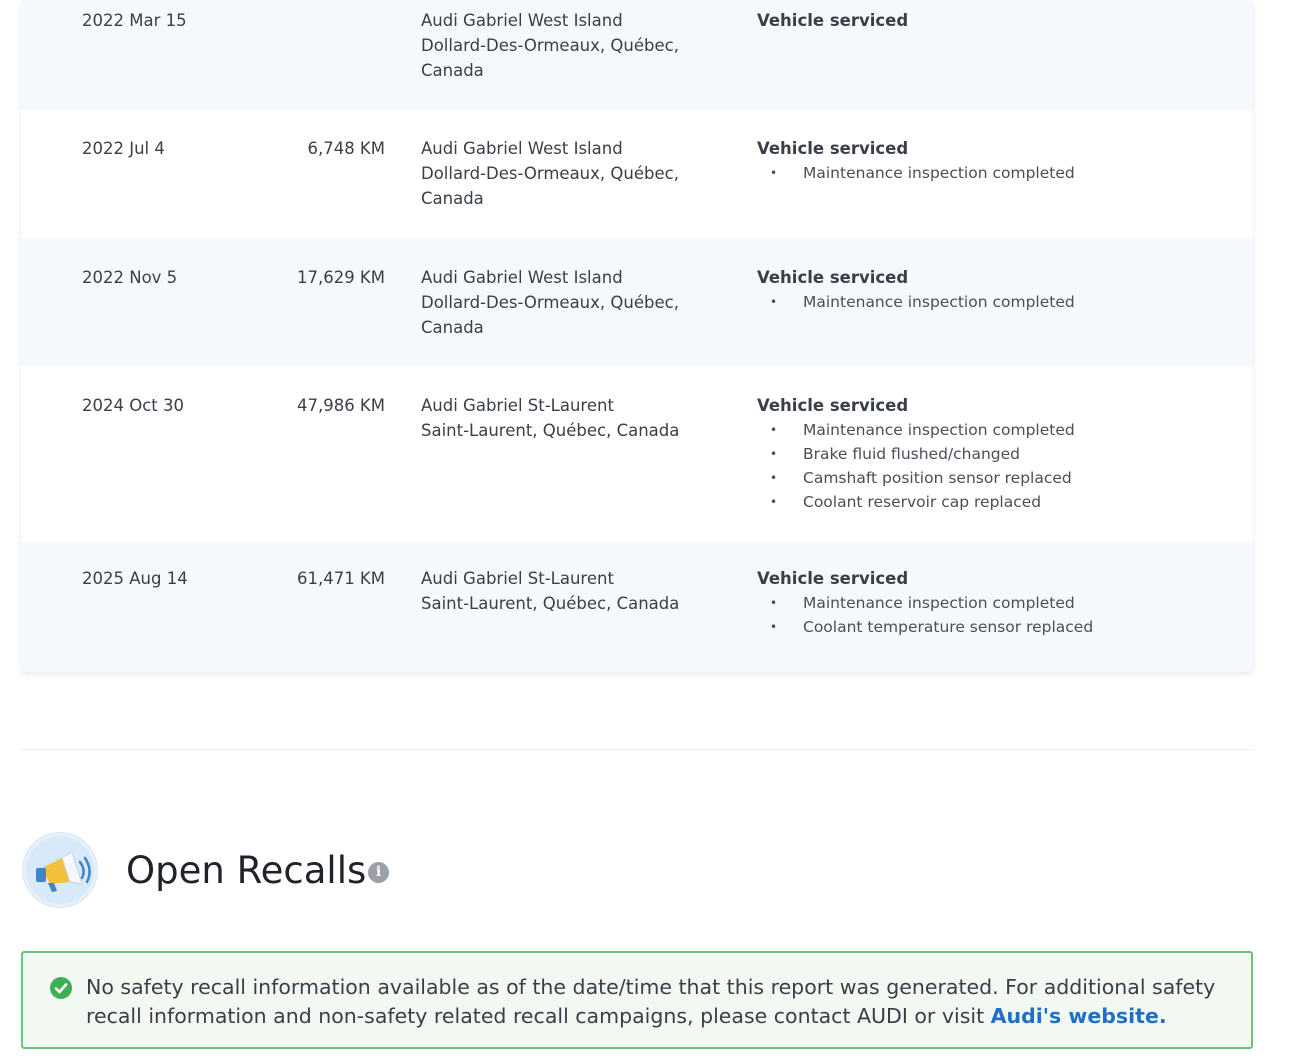 The image size is (1290, 1056). I want to click on open-recalls-heading: Open Recalls, so click(246, 870).